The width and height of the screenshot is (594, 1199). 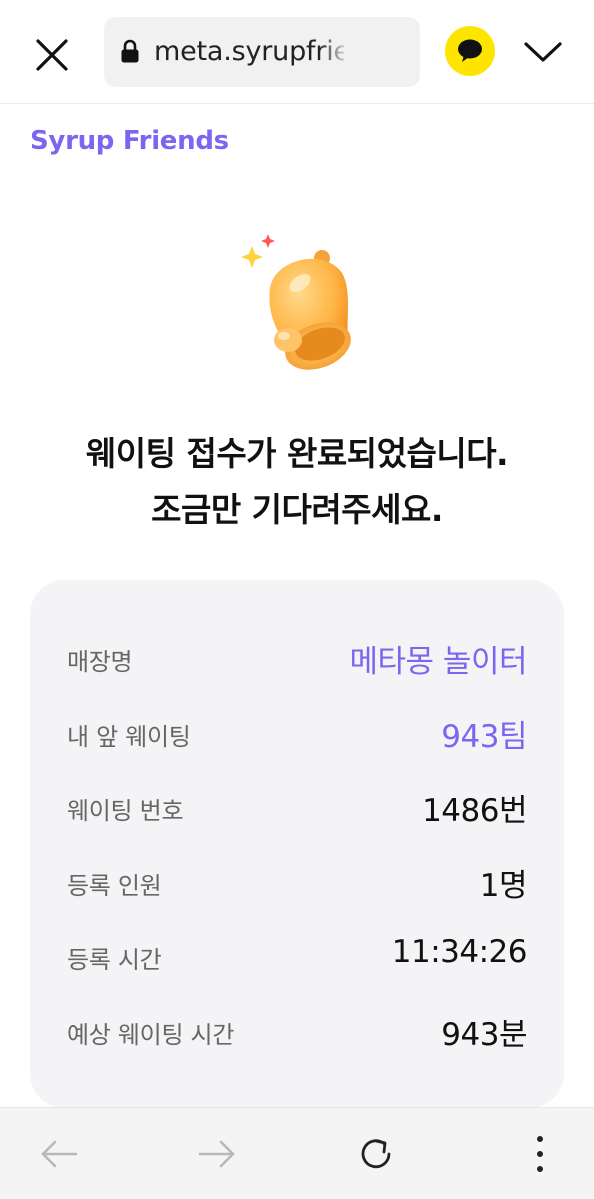 I want to click on kakao-talk-button, so click(x=470, y=51).